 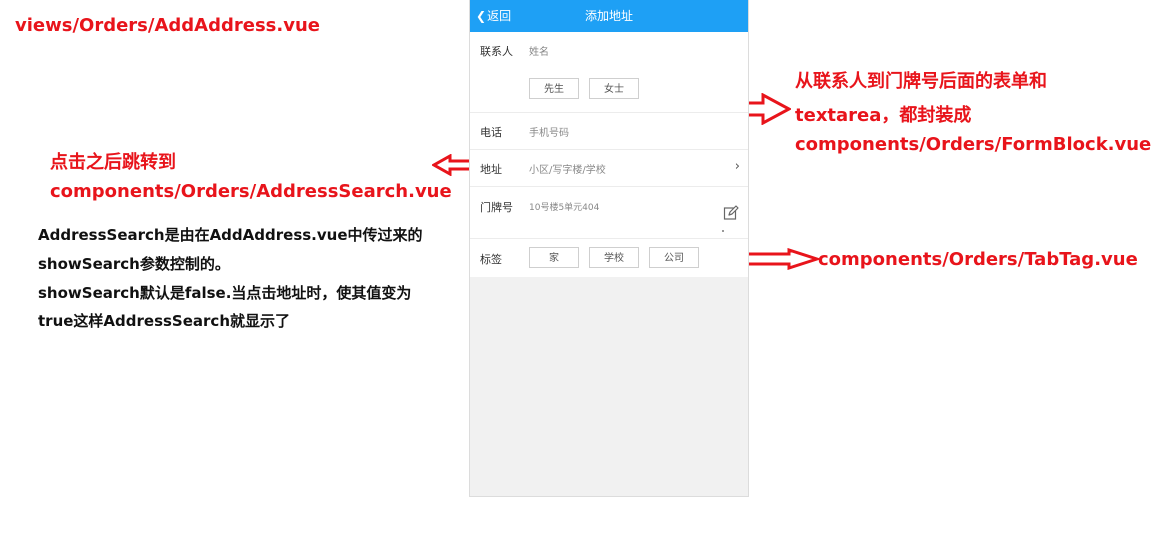 I want to click on page-title: 添加地址, so click(x=608, y=16).